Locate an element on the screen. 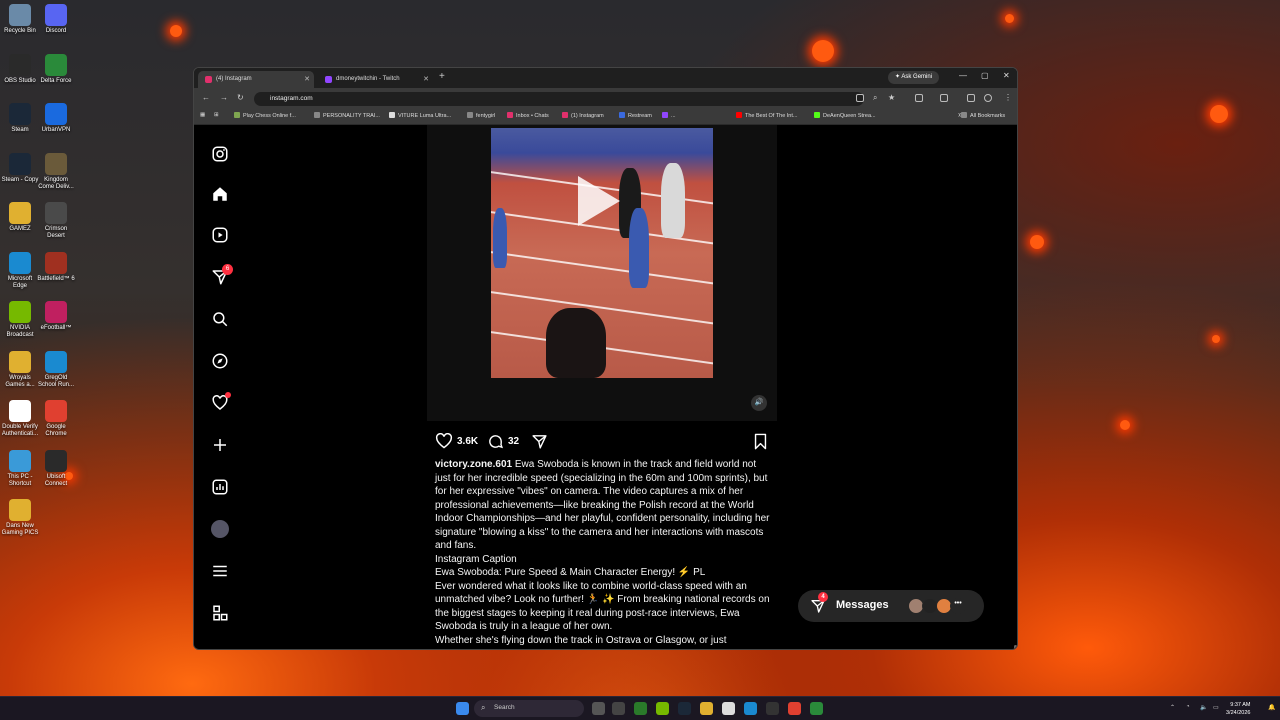  zoom-icon: ⌕ is located at coordinates (875, 98).